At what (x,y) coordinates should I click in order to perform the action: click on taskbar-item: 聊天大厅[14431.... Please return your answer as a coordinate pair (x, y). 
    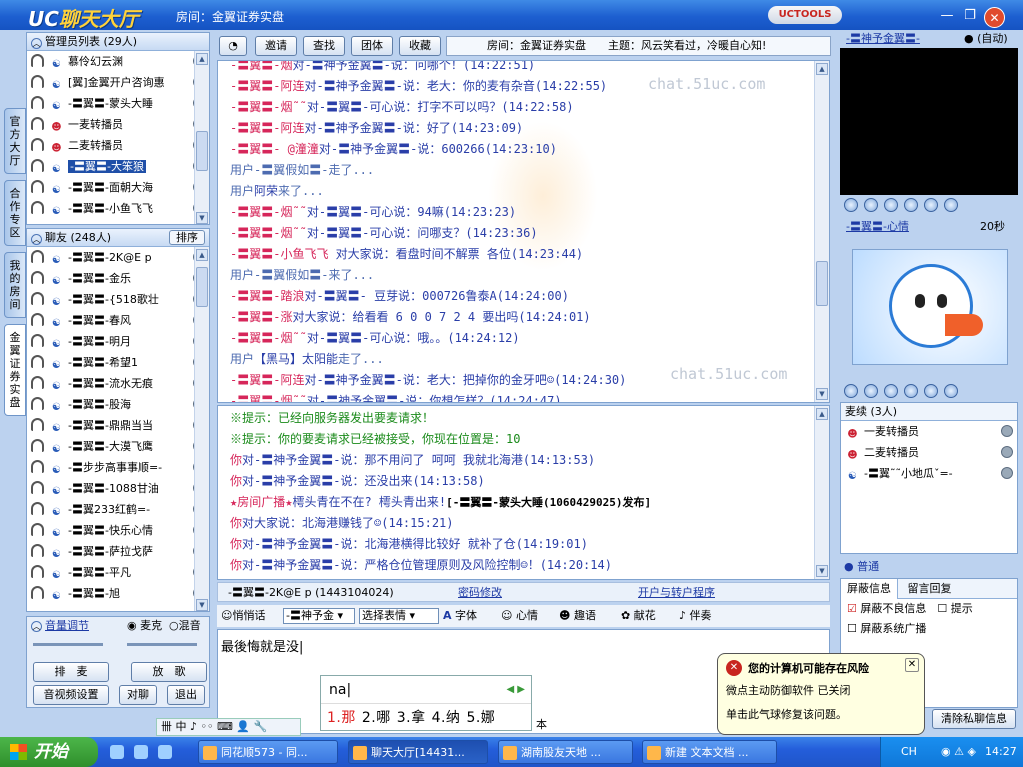
    Looking at the image, I should click on (418, 752).